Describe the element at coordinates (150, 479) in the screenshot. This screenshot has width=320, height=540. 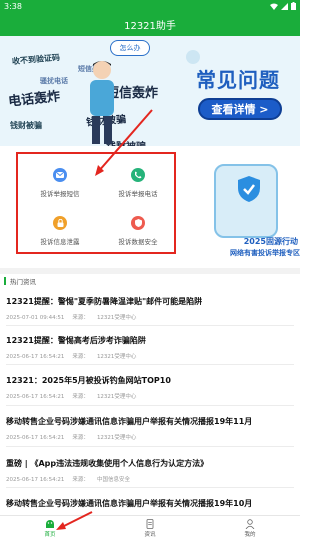
I see `news-meta: 2025-06-17 16:54:21 来源： 中国信息安全` at that location.